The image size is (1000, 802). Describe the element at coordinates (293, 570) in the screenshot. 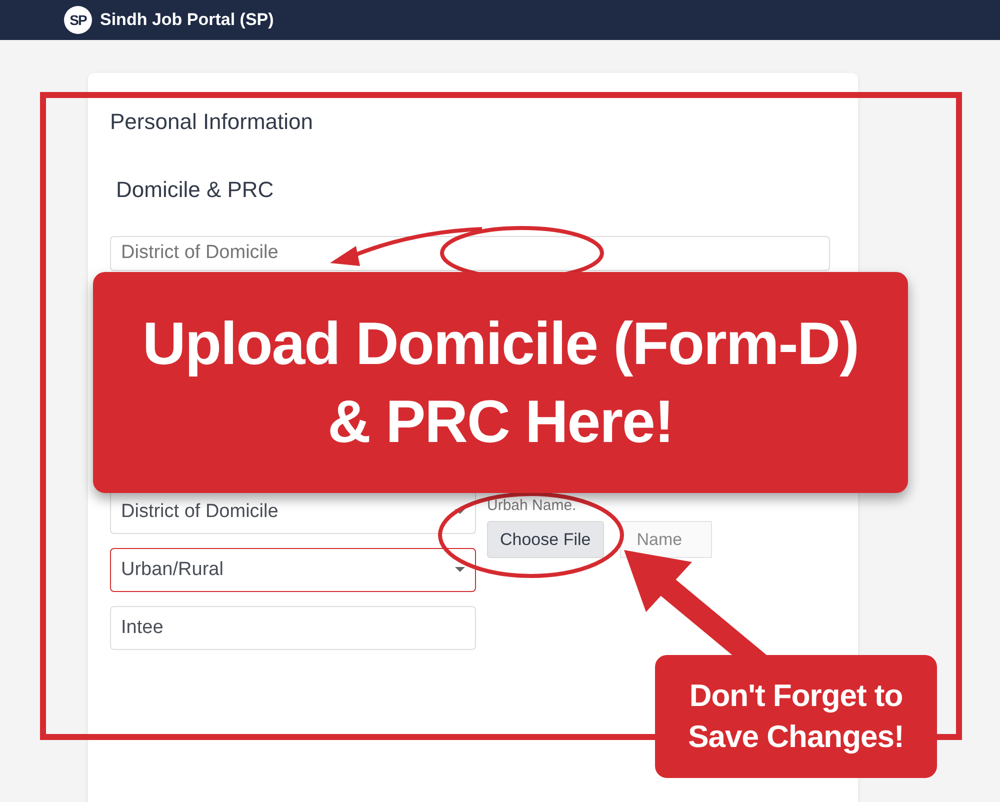

I see `select-field: Urban/Rural` at that location.